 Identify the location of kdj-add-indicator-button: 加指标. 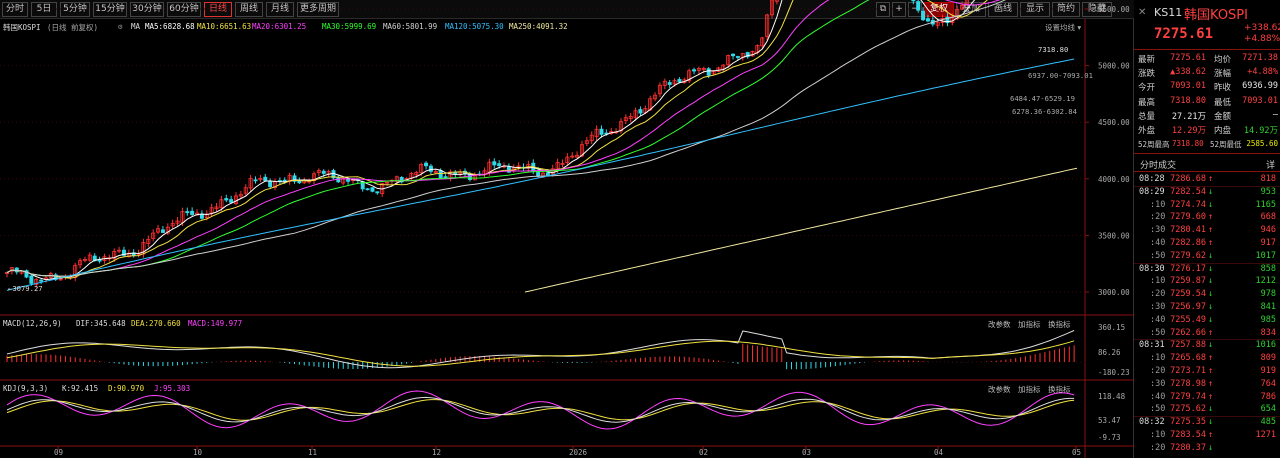
(1029, 389).